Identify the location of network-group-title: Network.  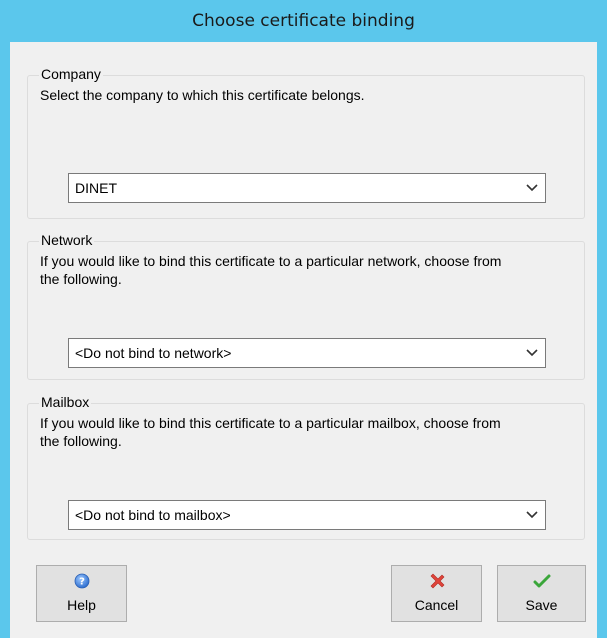
(67, 240).